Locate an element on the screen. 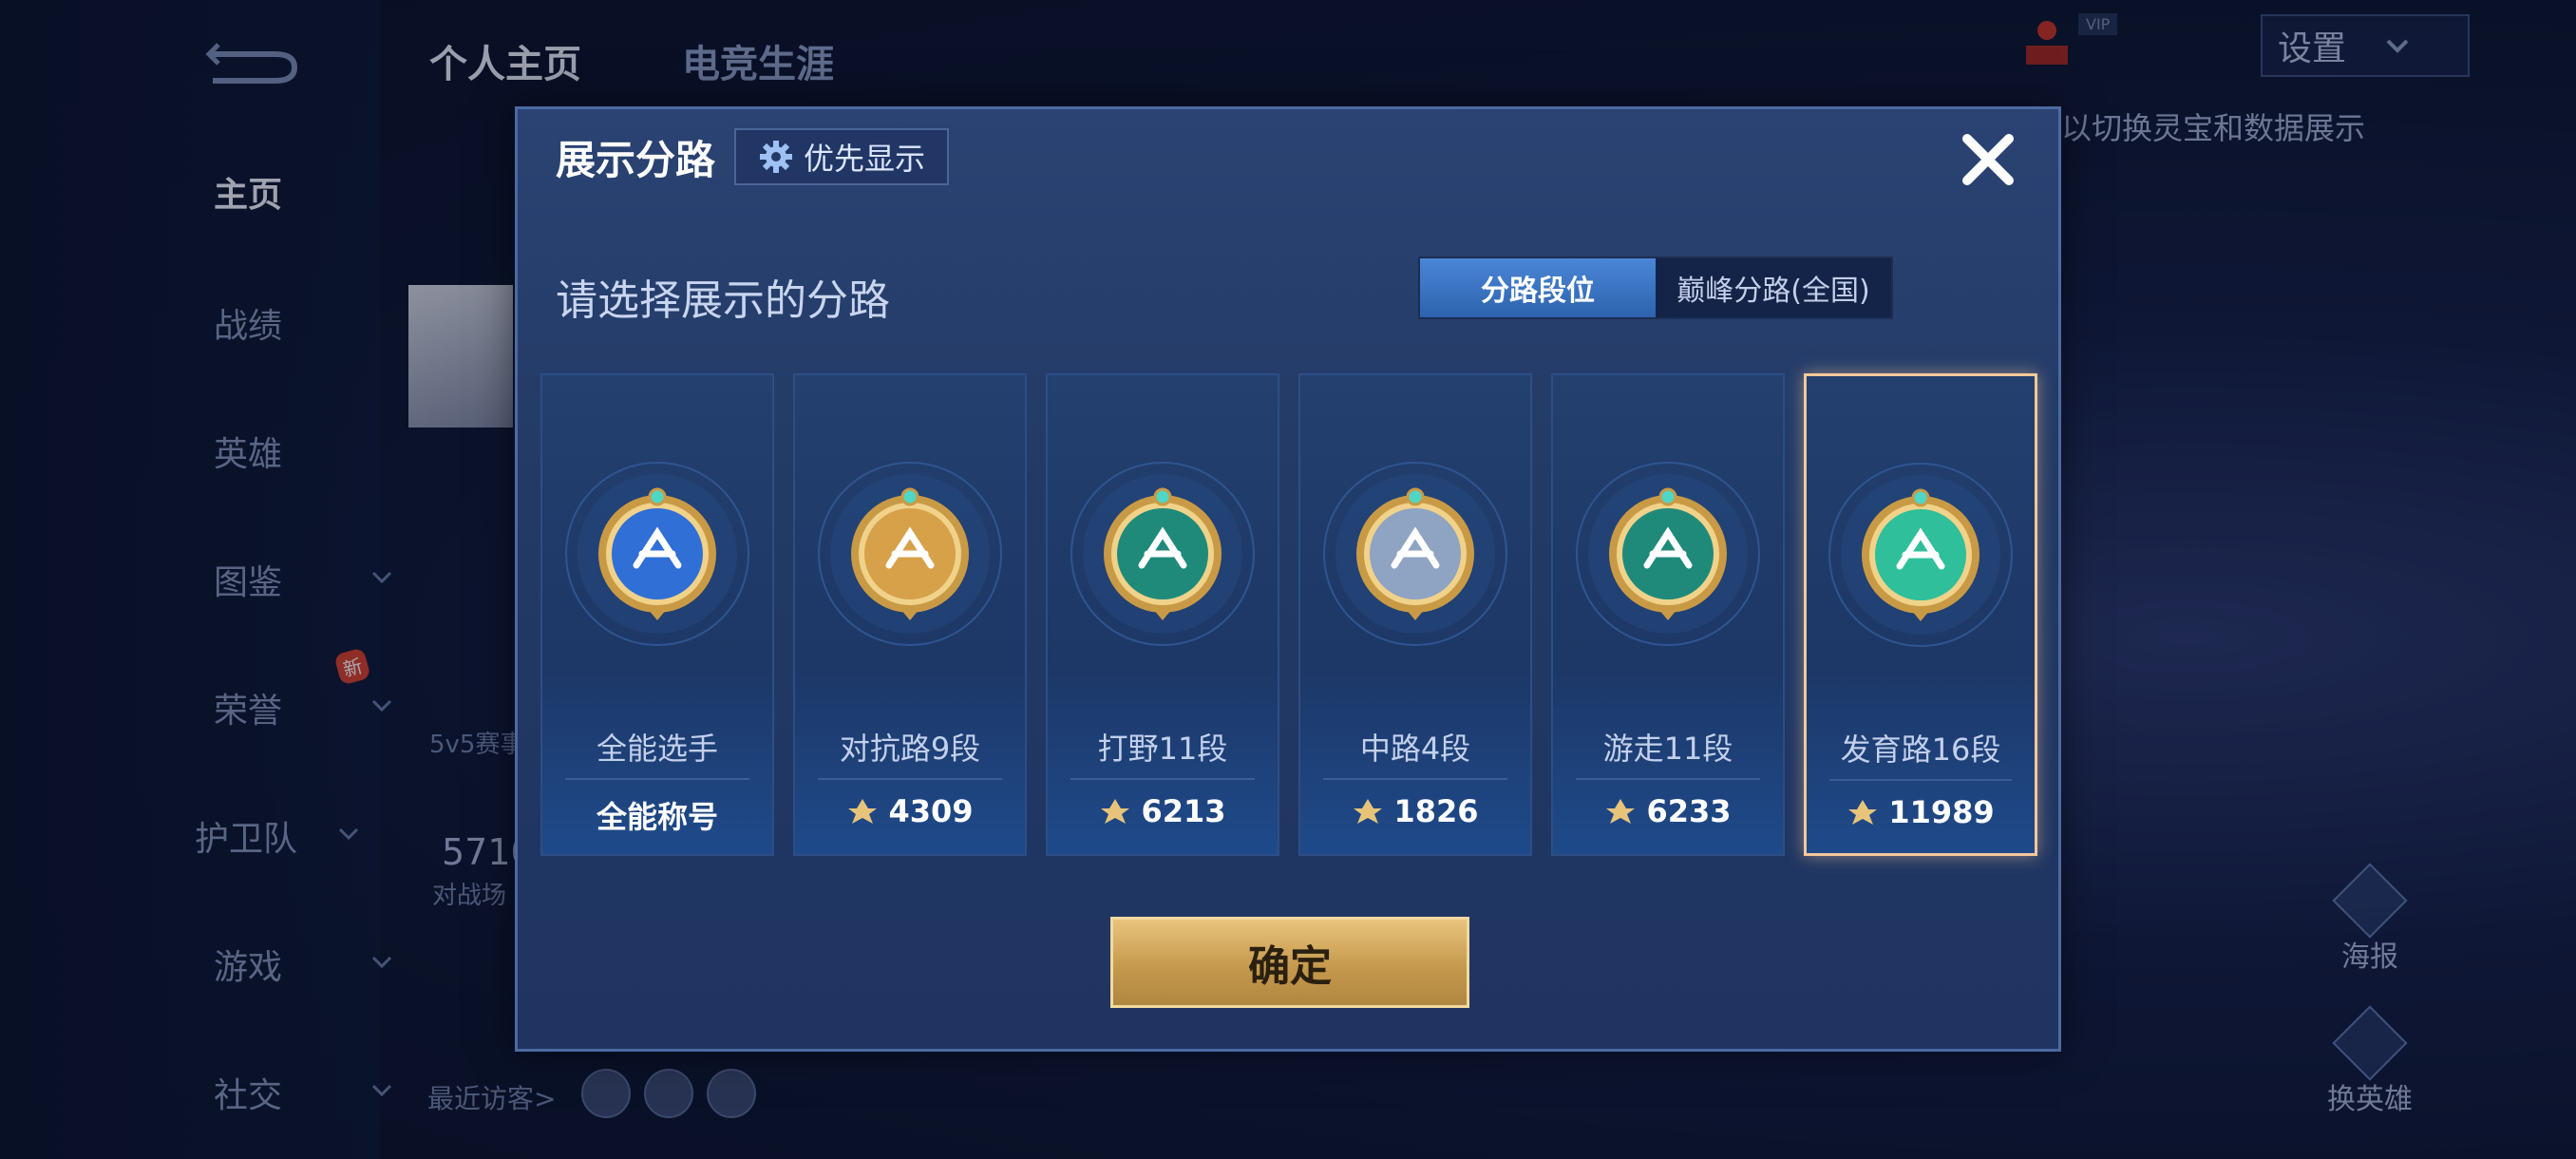 Image resolution: width=2576 pixels, height=1159 pixels. lane-card: 中路4段 1826 is located at coordinates (1415, 614).